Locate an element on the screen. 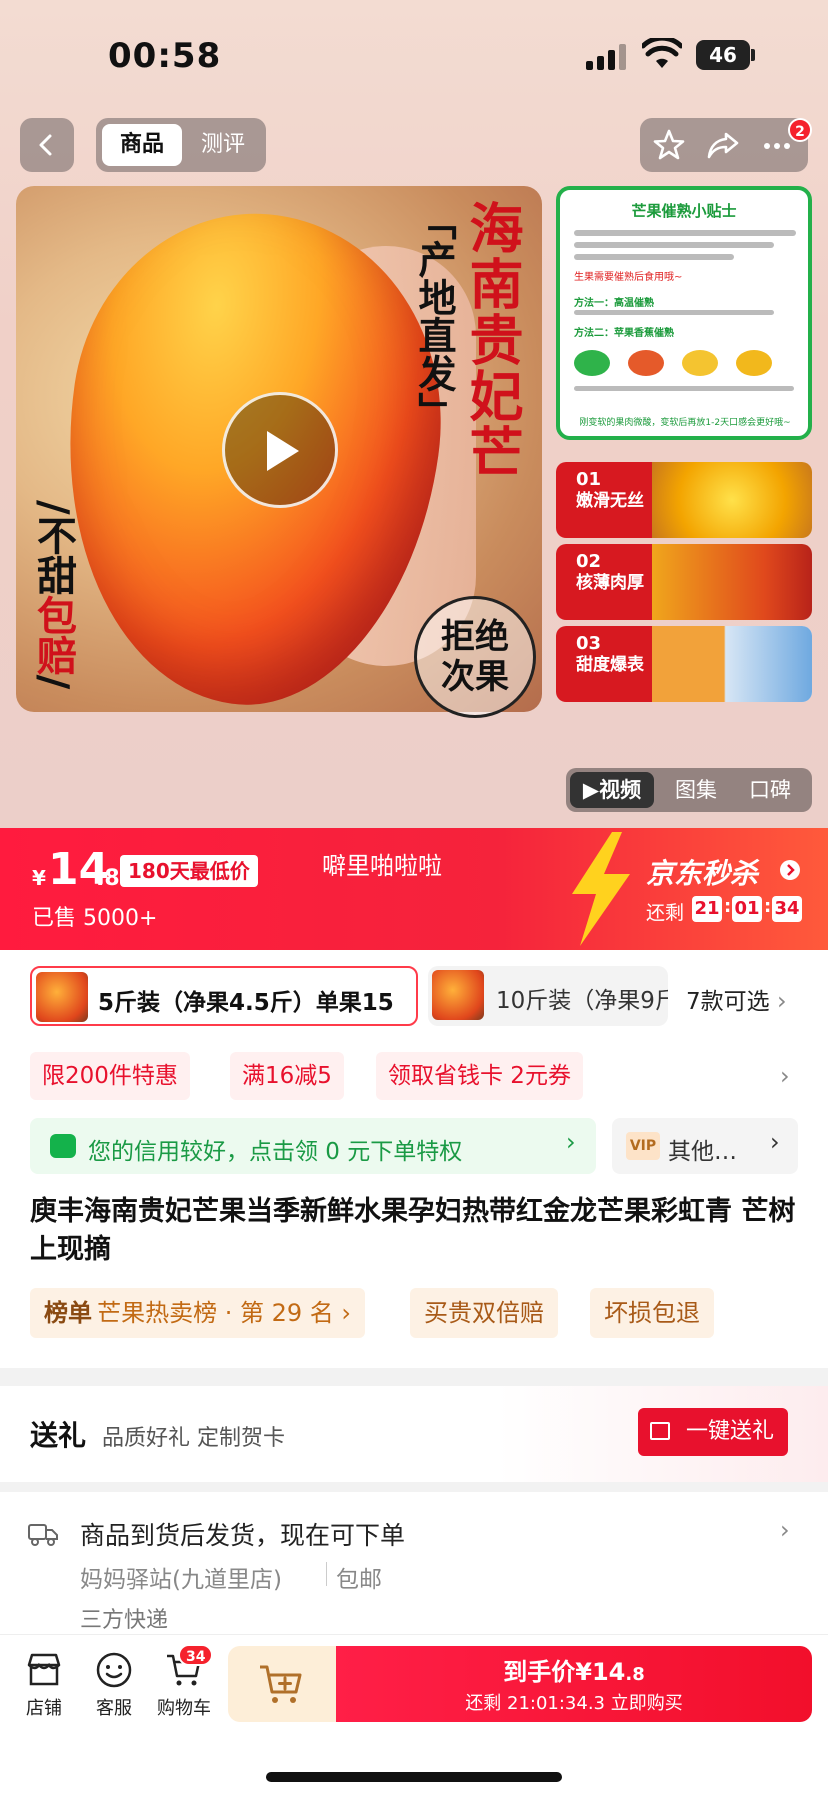 This screenshot has height=1795, width=828. play-icon is located at coordinates (283, 451).